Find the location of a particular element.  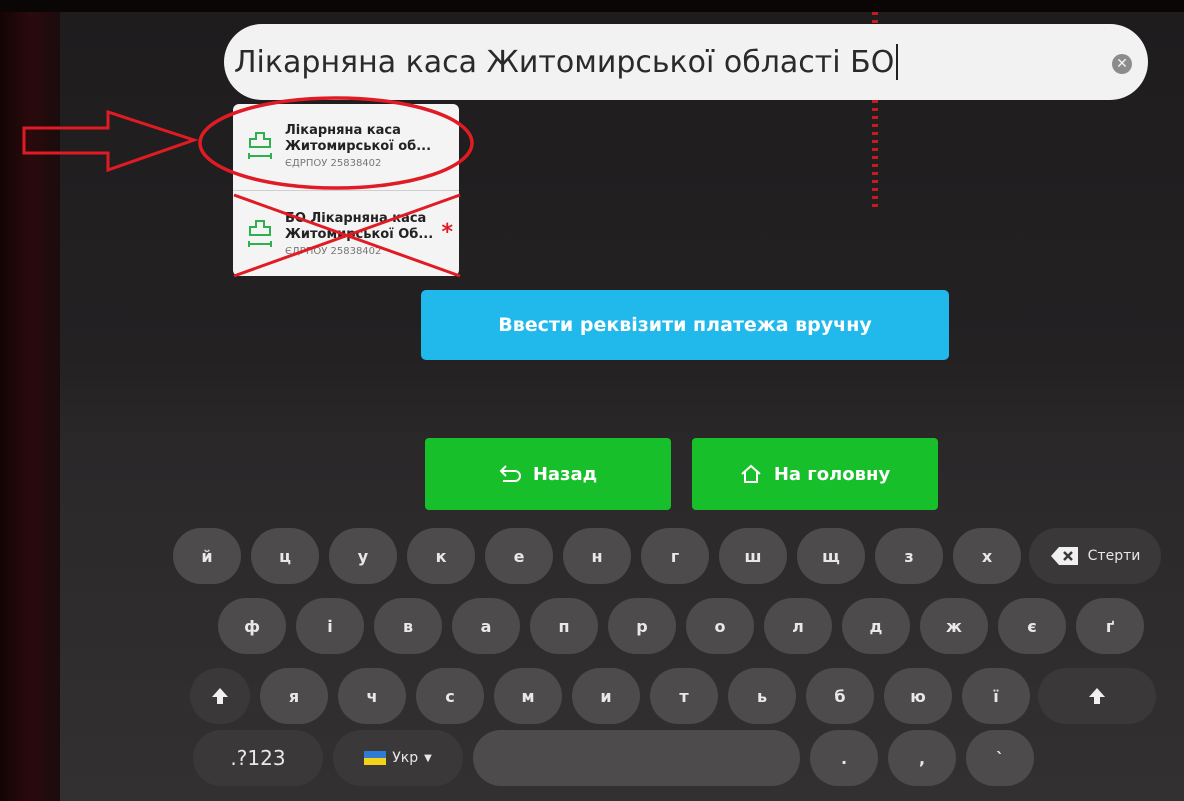

language-button: Укр ▼ is located at coordinates (398, 758).